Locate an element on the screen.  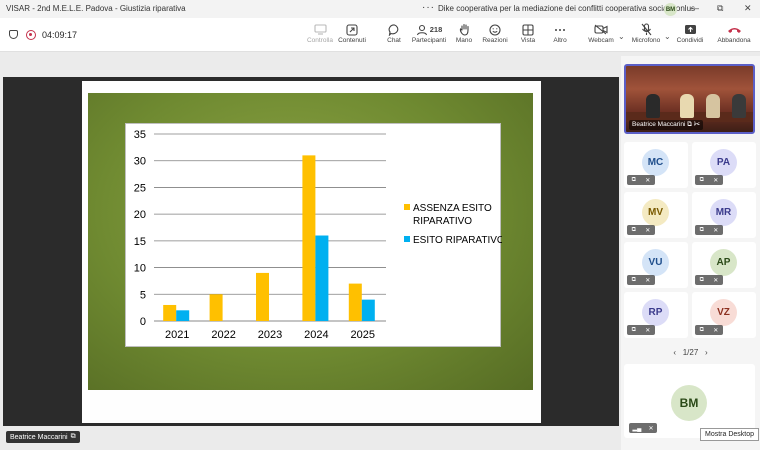
participant-tile: VZ ⧉ ✕ is located at coordinates (724, 315).